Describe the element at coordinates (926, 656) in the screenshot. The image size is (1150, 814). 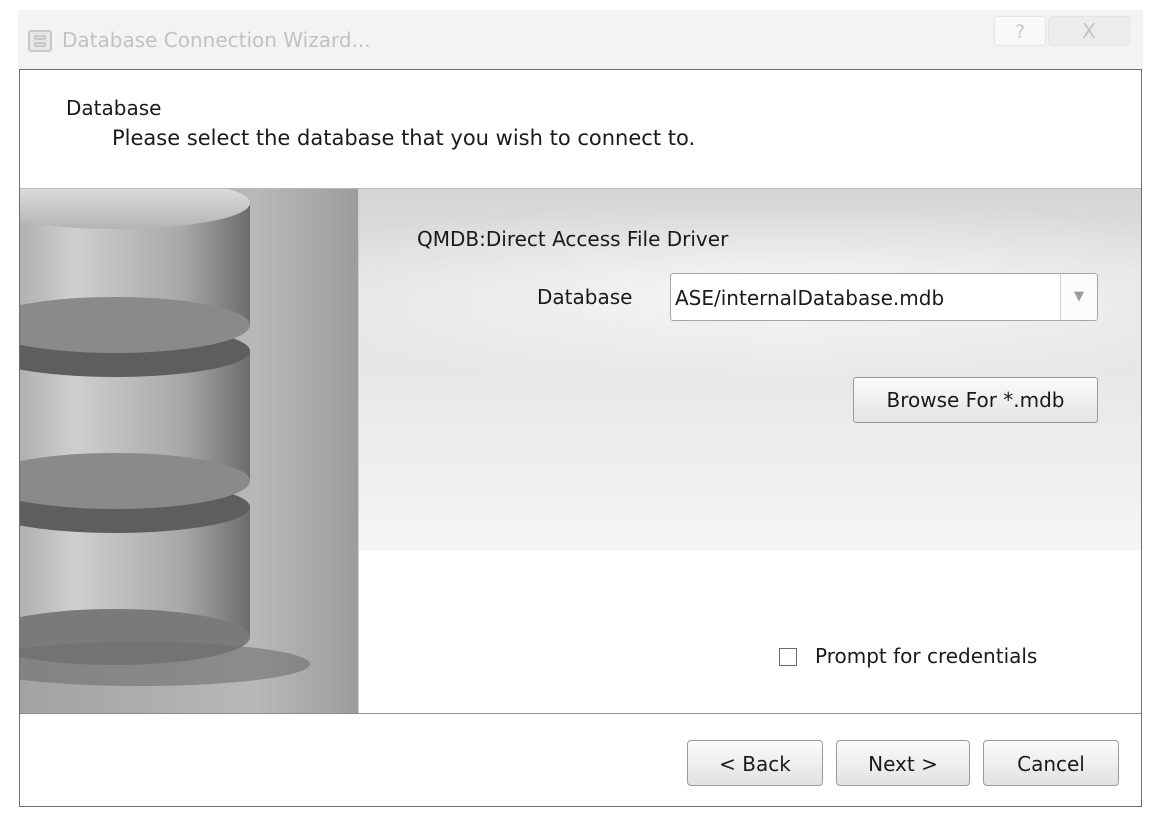
I see `prompt-credentials-label: Prompt for credentials` at that location.